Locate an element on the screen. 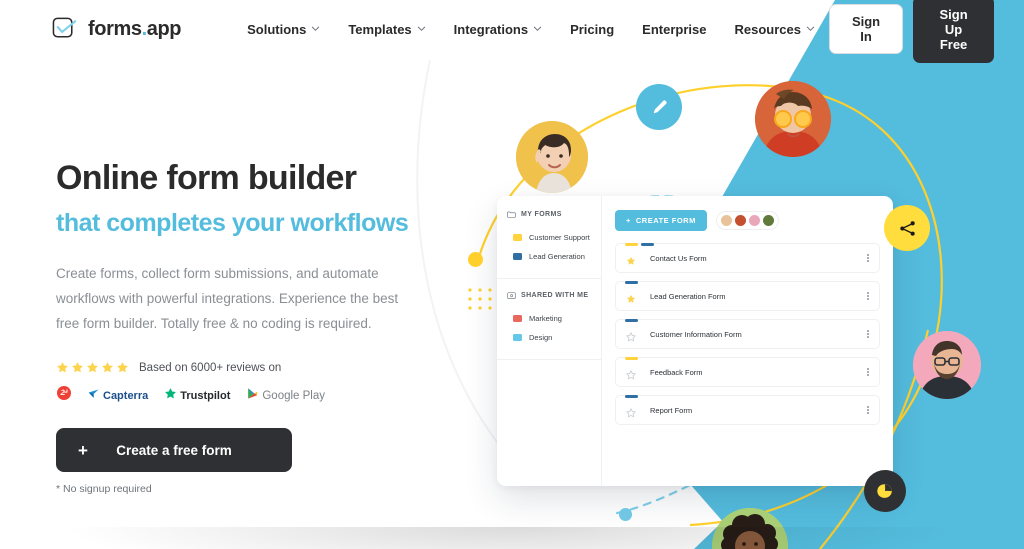  sidebar-item-label: Design is located at coordinates (541, 337).